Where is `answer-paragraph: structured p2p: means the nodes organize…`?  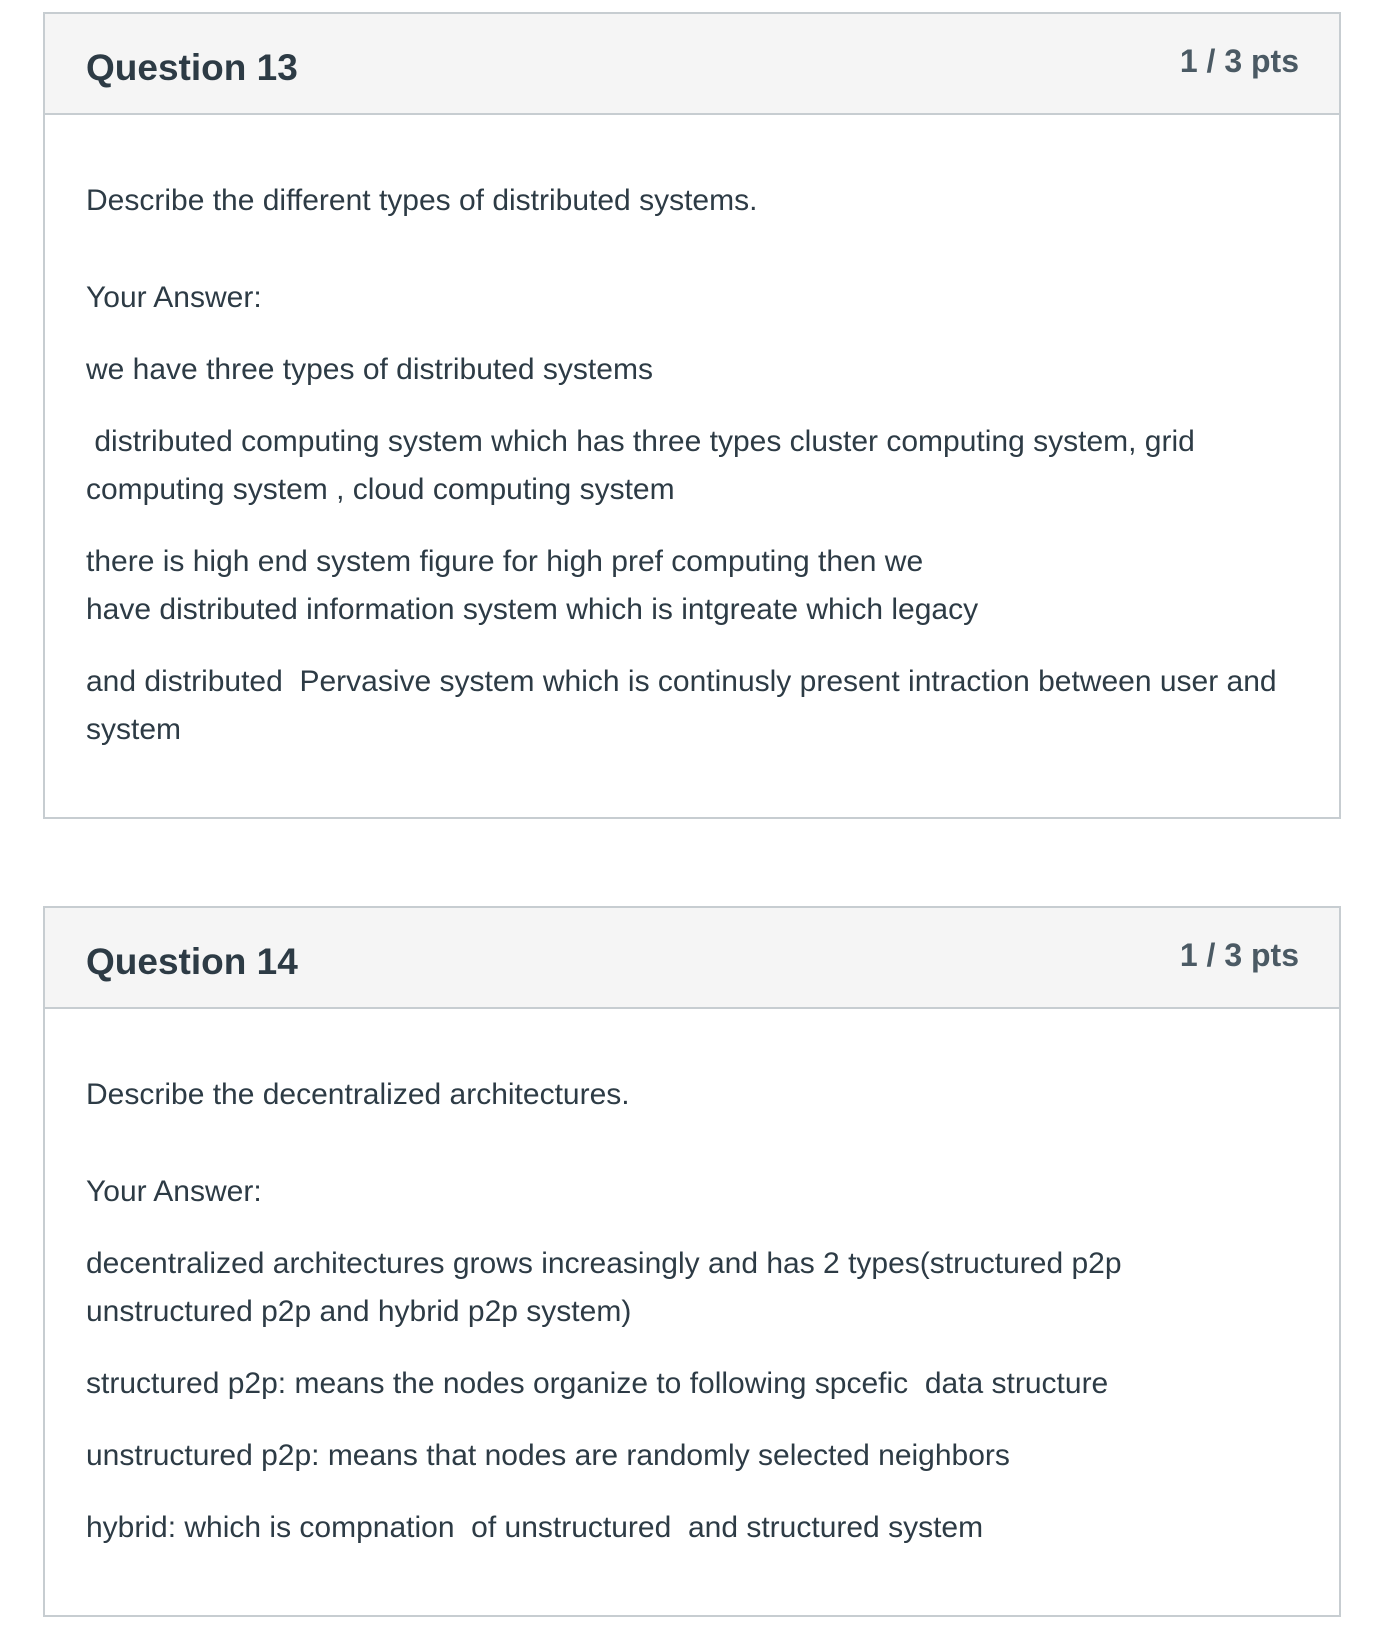
answer-paragraph: structured p2p: means the nodes organize… is located at coordinates (597, 1383).